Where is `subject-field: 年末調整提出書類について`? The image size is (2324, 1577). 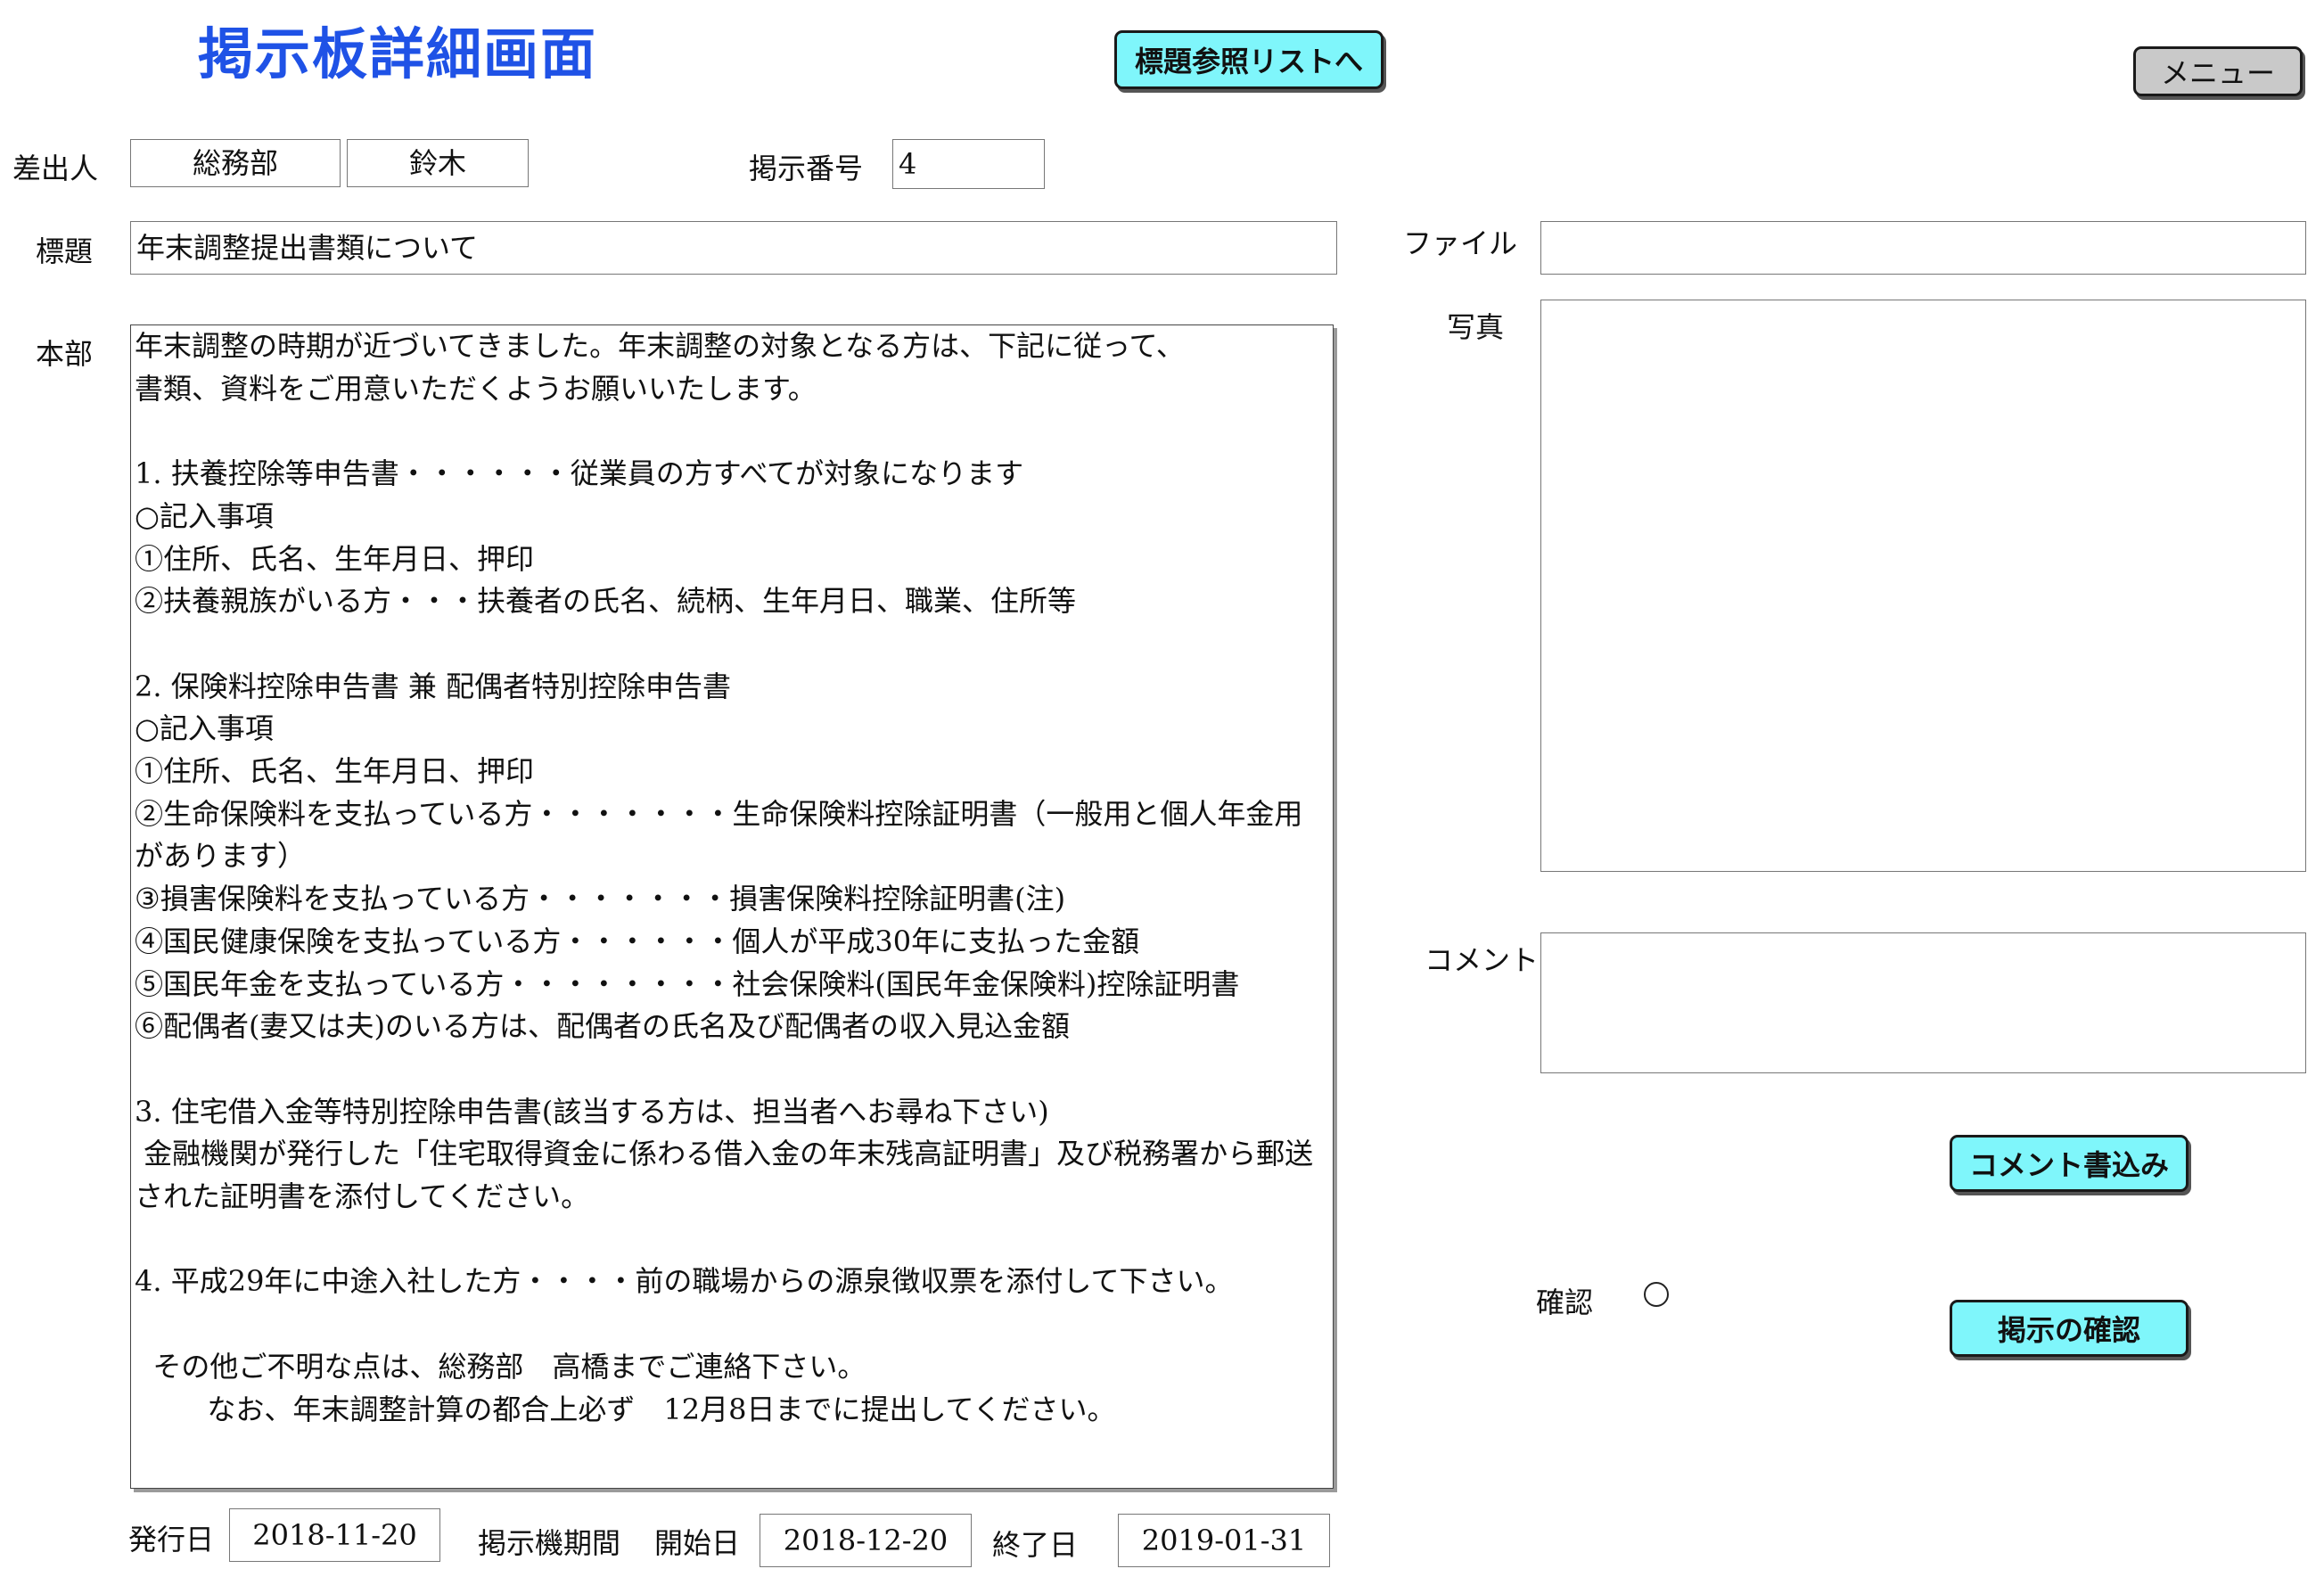 subject-field: 年末調整提出書類について is located at coordinates (733, 248).